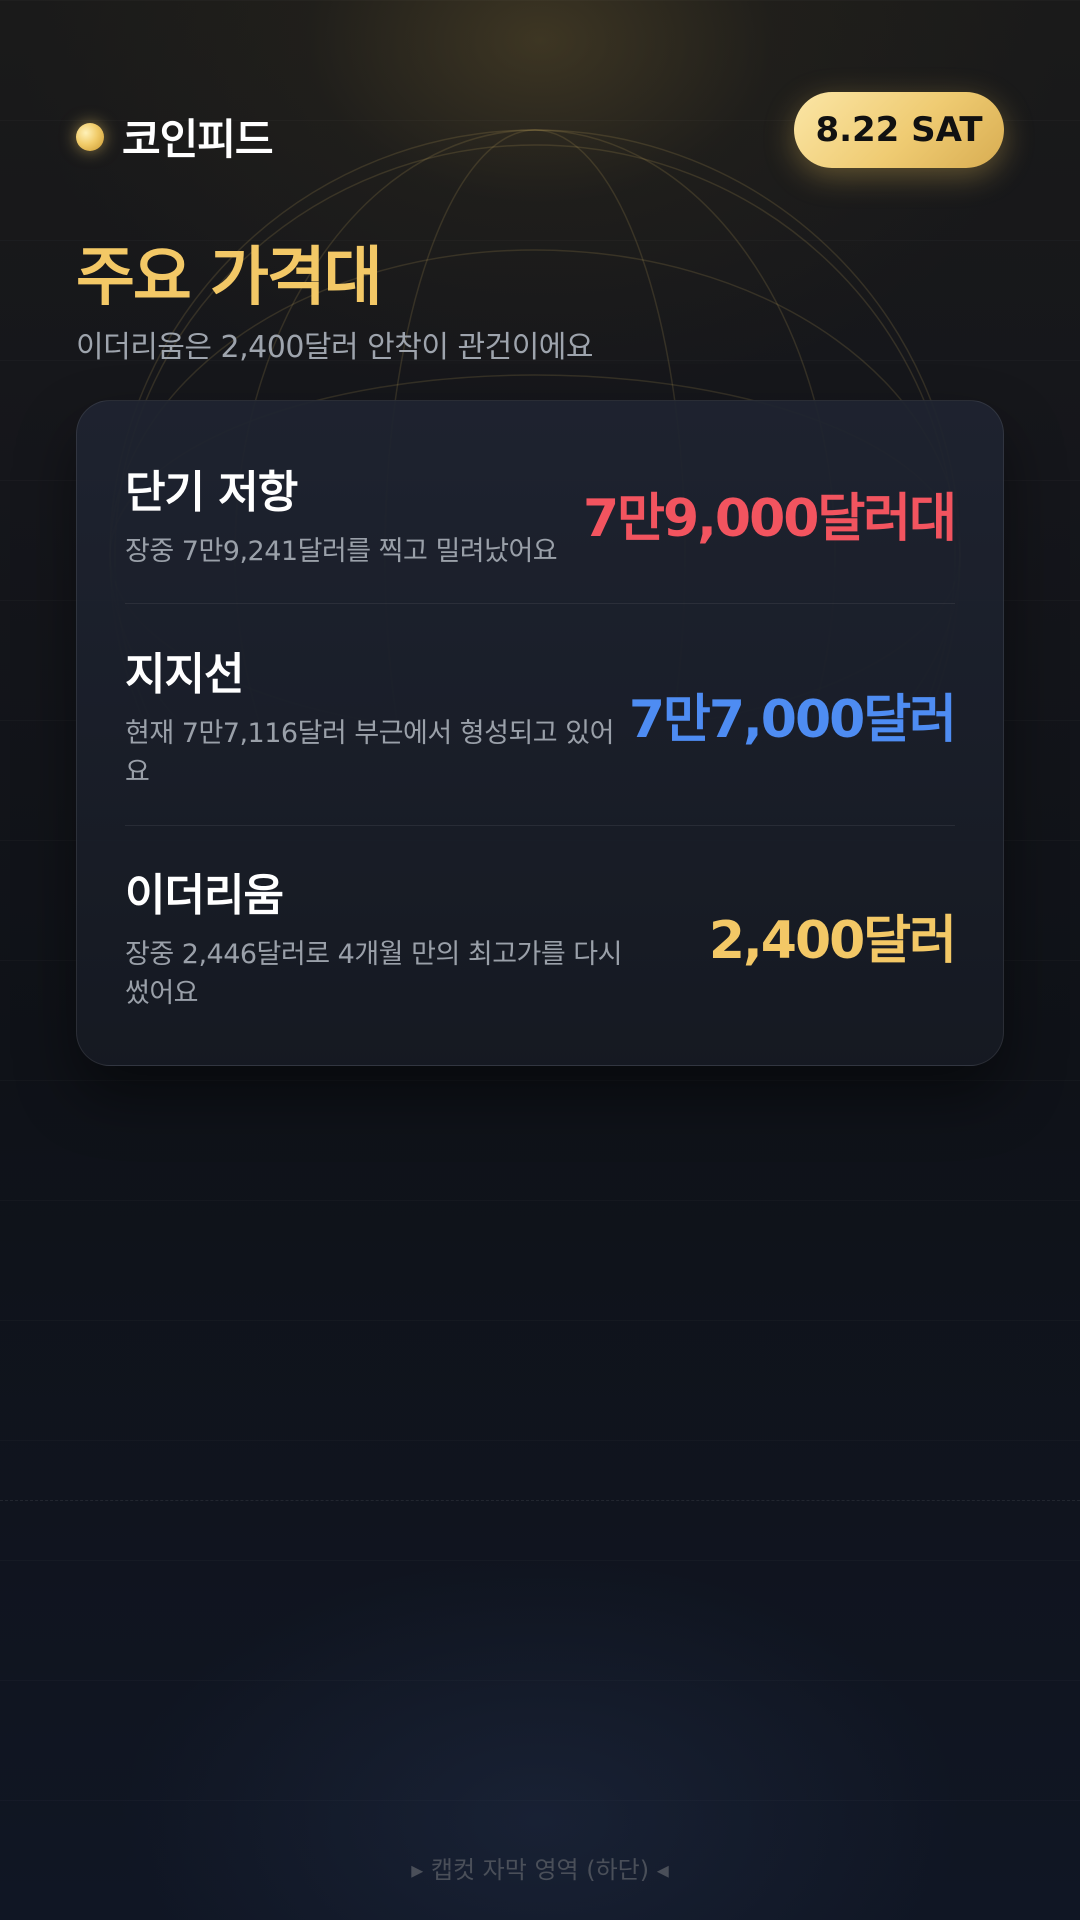 The width and height of the screenshot is (1080, 1920). I want to click on brand-name: 코인피드, so click(198, 139).